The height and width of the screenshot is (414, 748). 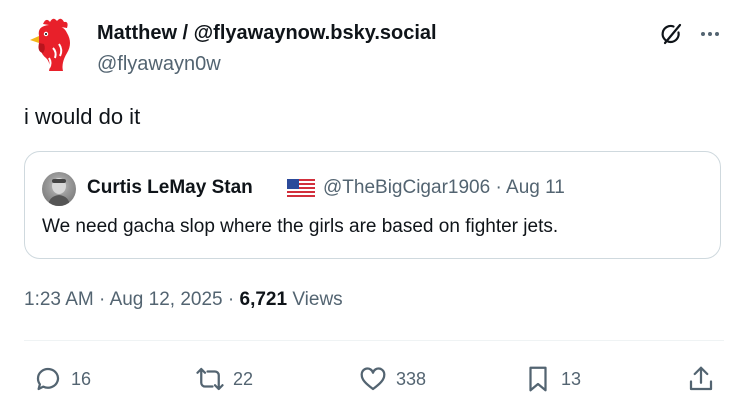 What do you see at coordinates (535, 187) in the screenshot?
I see `quote-date: Aug 11` at bounding box center [535, 187].